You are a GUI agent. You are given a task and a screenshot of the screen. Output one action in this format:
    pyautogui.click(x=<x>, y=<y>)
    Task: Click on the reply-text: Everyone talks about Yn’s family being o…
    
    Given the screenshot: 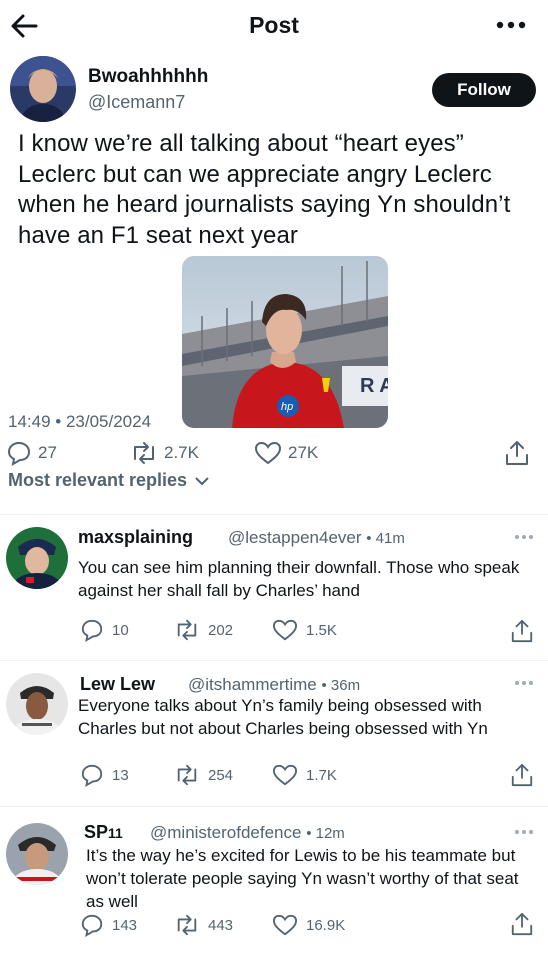 What is the action you would take?
    pyautogui.click(x=283, y=717)
    